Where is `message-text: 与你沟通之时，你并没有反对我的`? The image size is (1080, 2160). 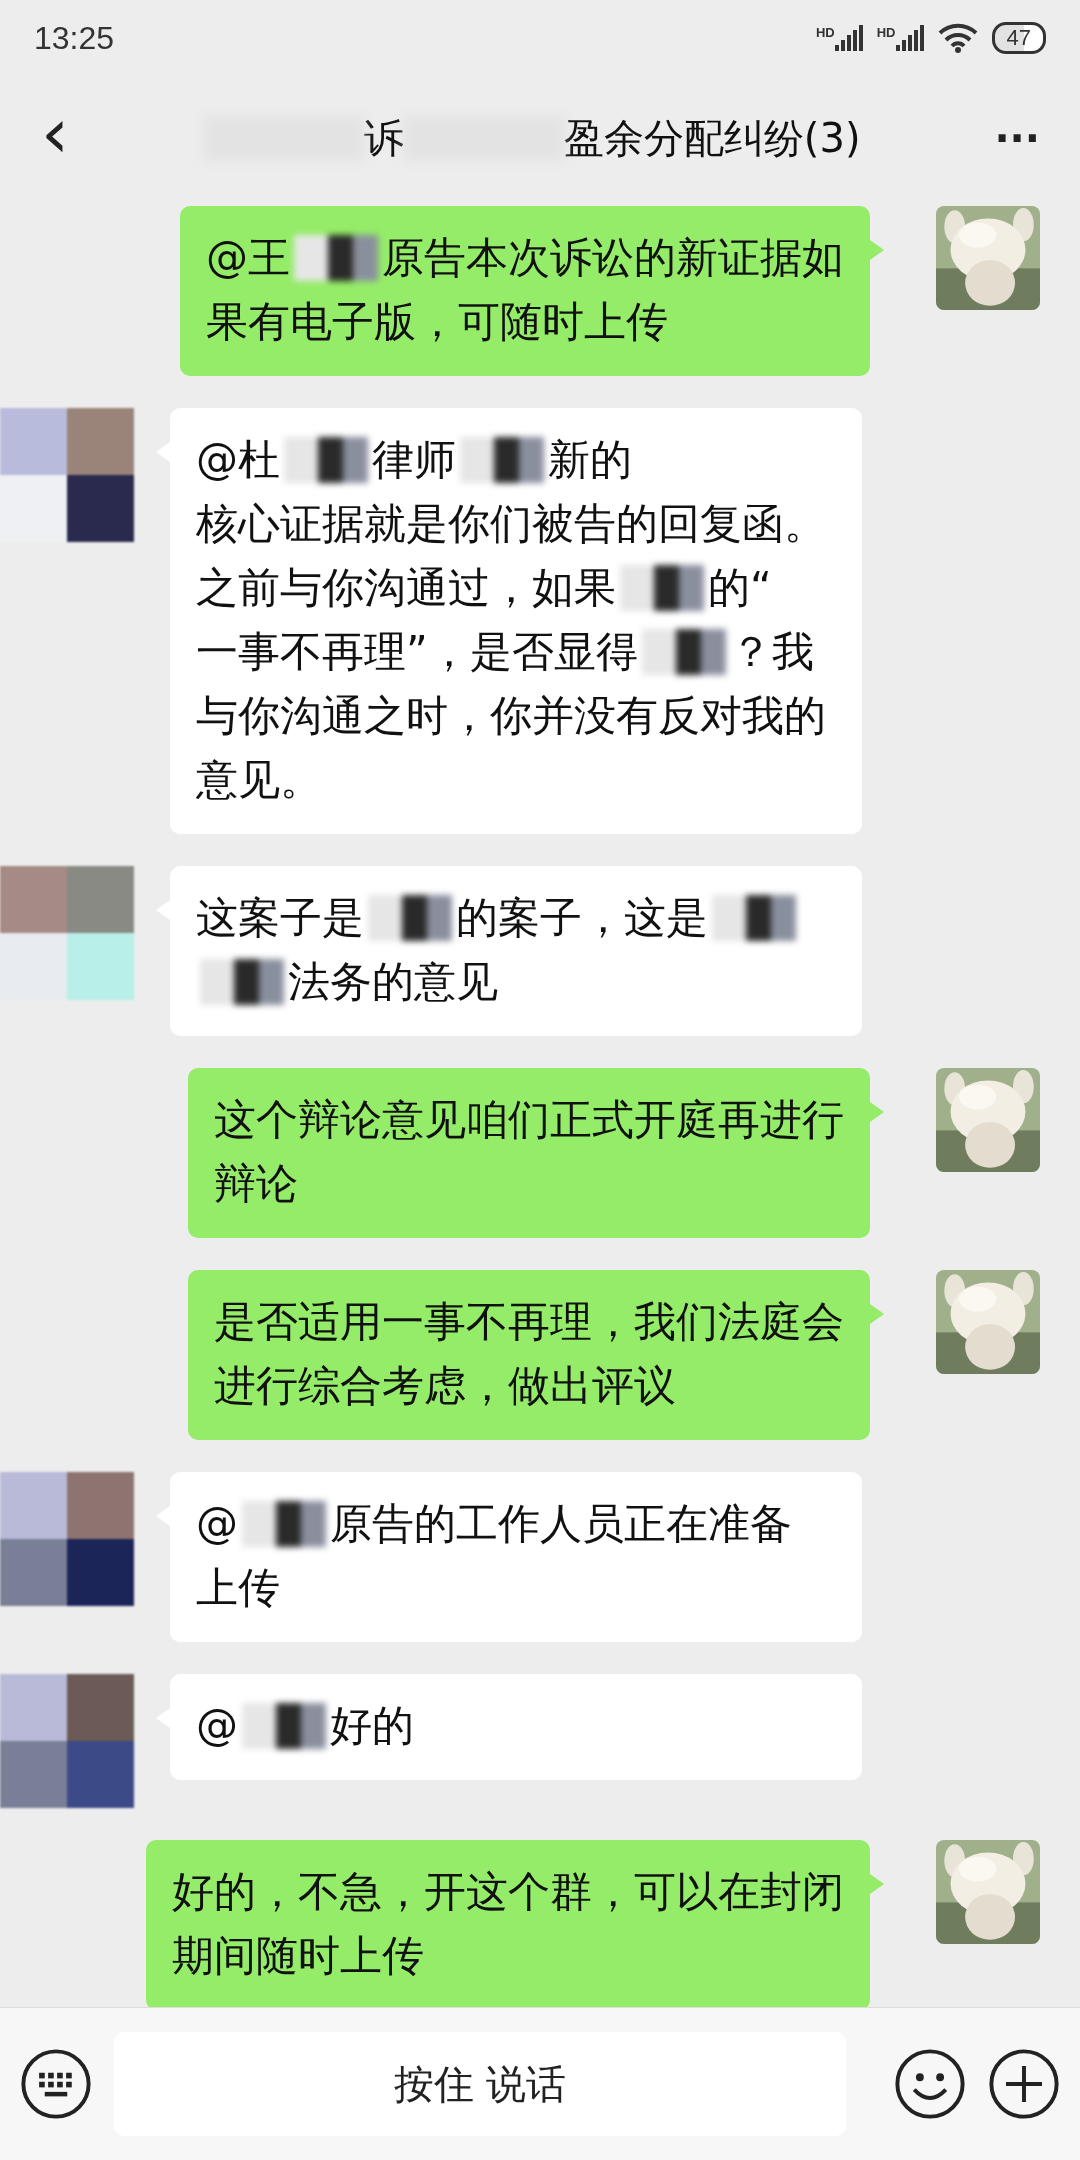
message-text: 与你沟通之时，你并没有反对我的 is located at coordinates (511, 716).